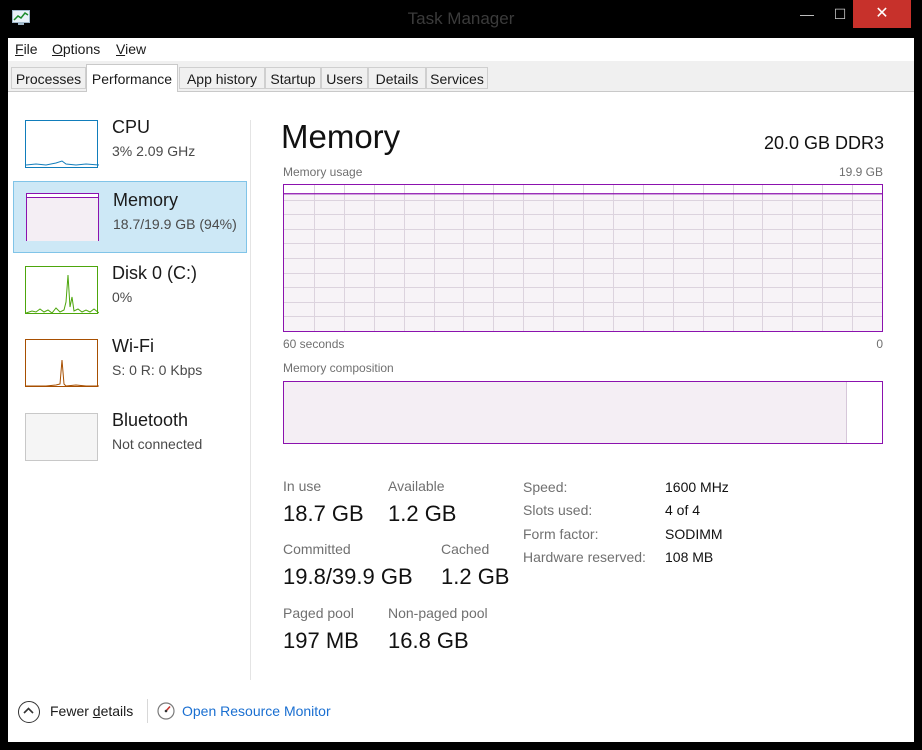  What do you see at coordinates (422, 513) in the screenshot?
I see `stat-available-value: 1.2 GB` at bounding box center [422, 513].